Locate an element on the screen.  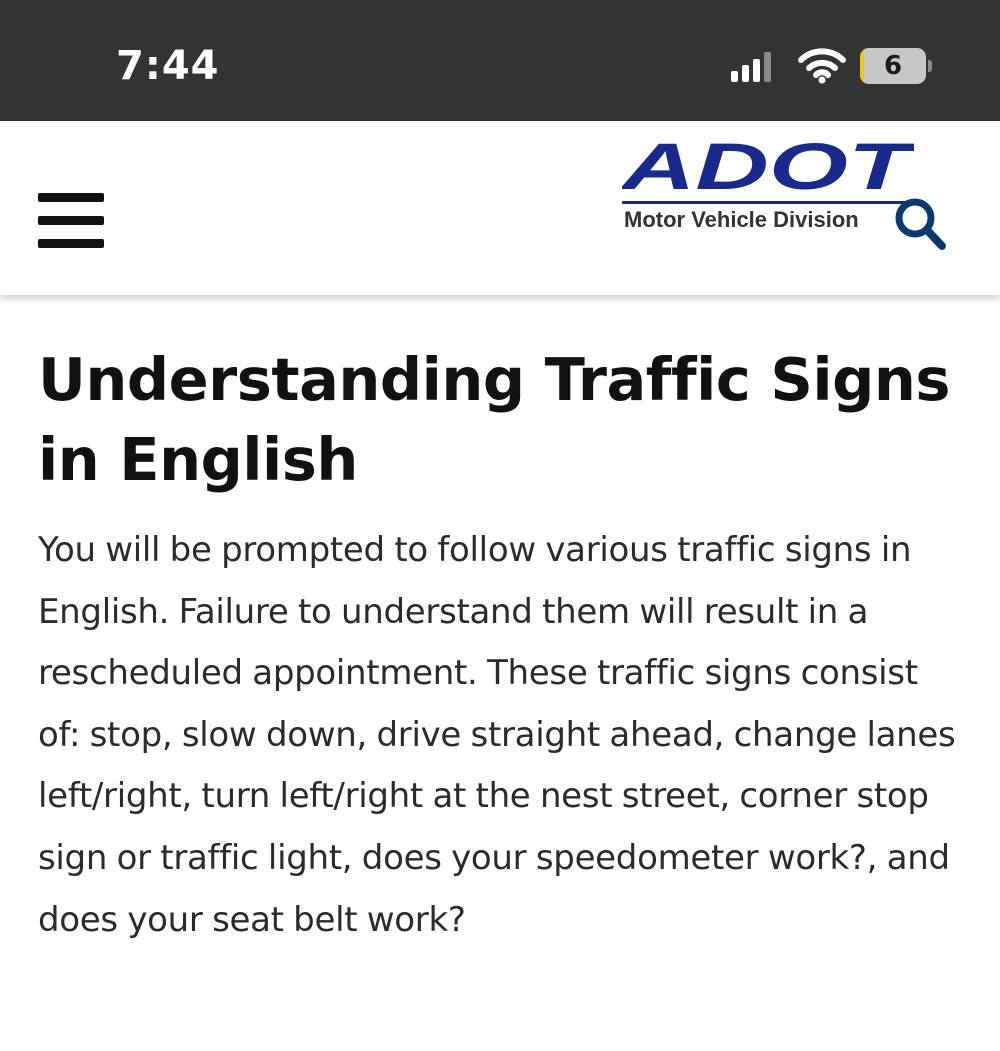
status-bar: 7:44 6 is located at coordinates (500, 60).